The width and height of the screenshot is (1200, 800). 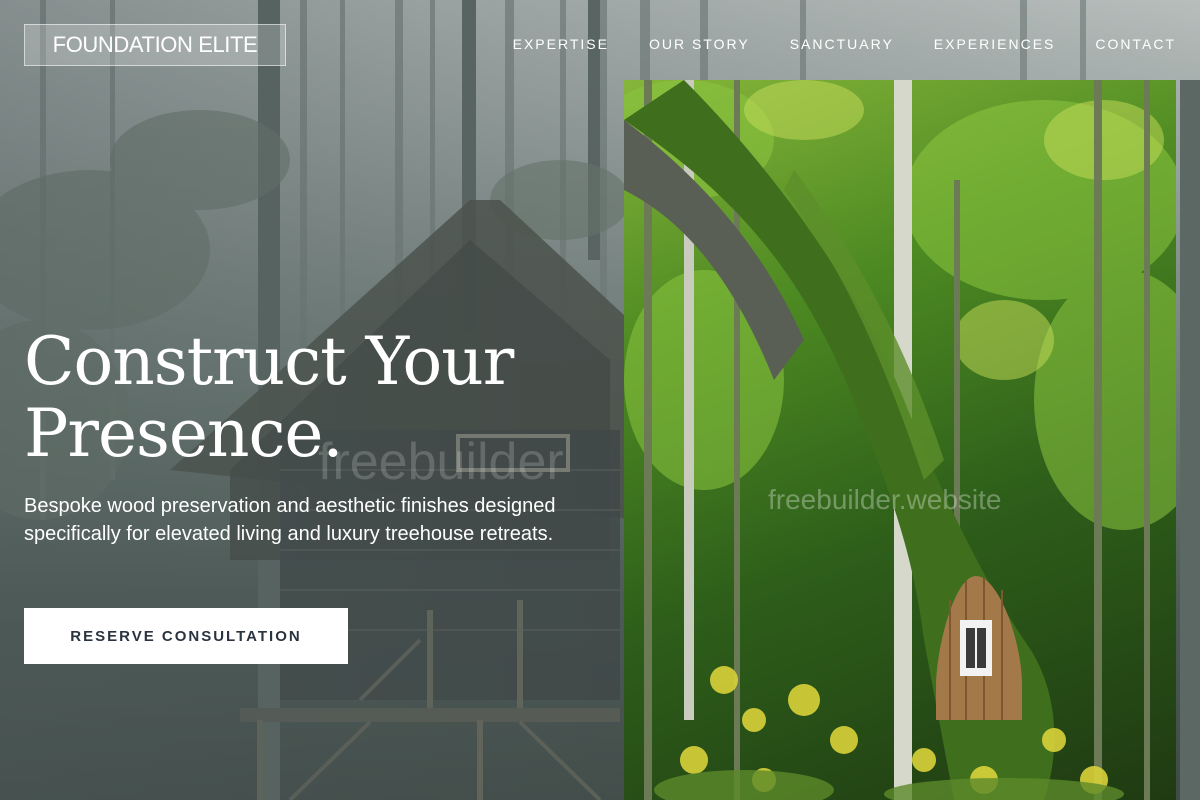 I want to click on reserve-consultation-button: RESERVE CONSULTATION, so click(x=186, y=636).